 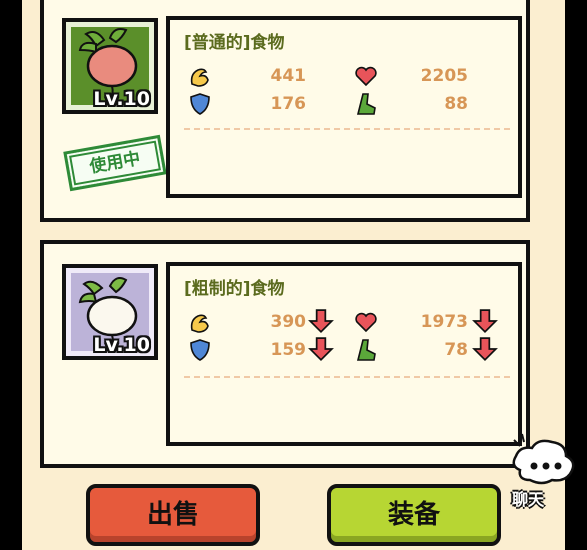 I want to click on hp-value-1: 2205, so click(x=444, y=76).